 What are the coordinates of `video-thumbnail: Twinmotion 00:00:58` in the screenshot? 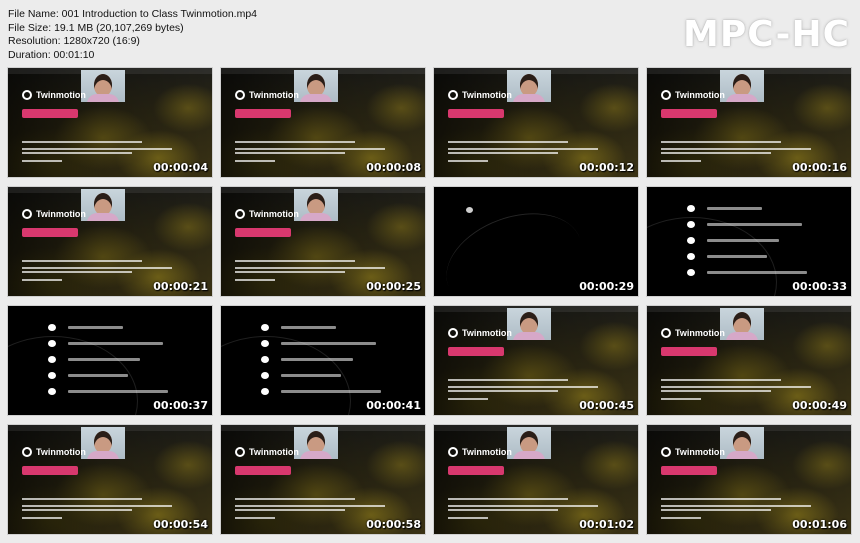 It's located at (323, 479).